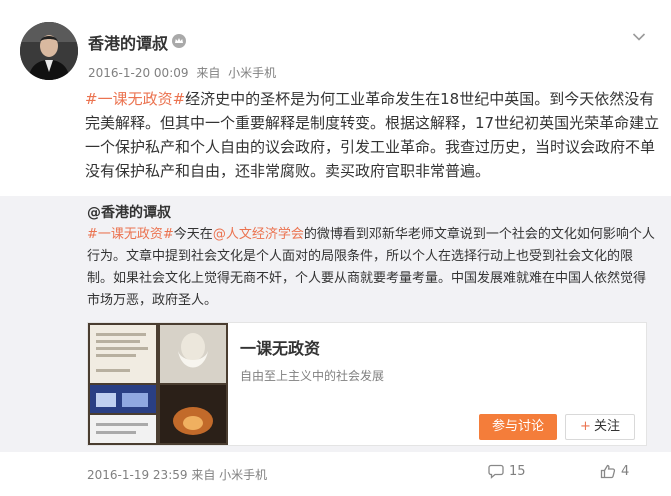 This screenshot has width=671, height=496. What do you see at coordinates (517, 471) in the screenshot?
I see `comment-count: 15` at bounding box center [517, 471].